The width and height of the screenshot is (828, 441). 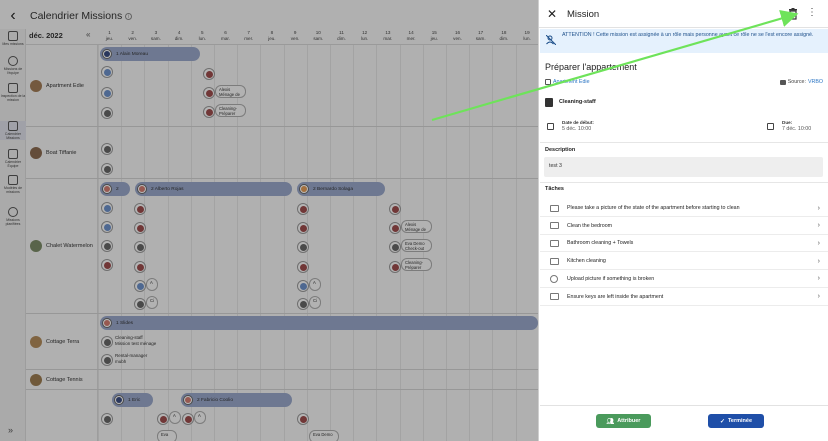 I want to click on task-item: Upload picture if something is broken ›, so click(x=684, y=279).